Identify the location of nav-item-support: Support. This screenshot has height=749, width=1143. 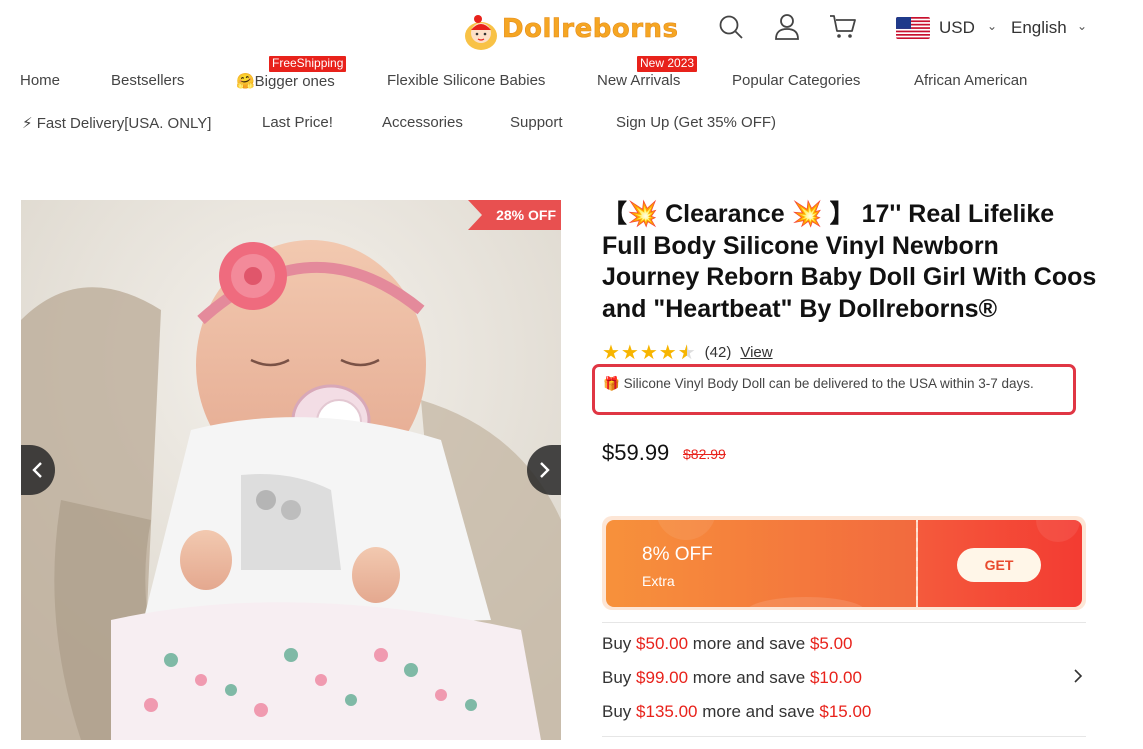
(536, 122).